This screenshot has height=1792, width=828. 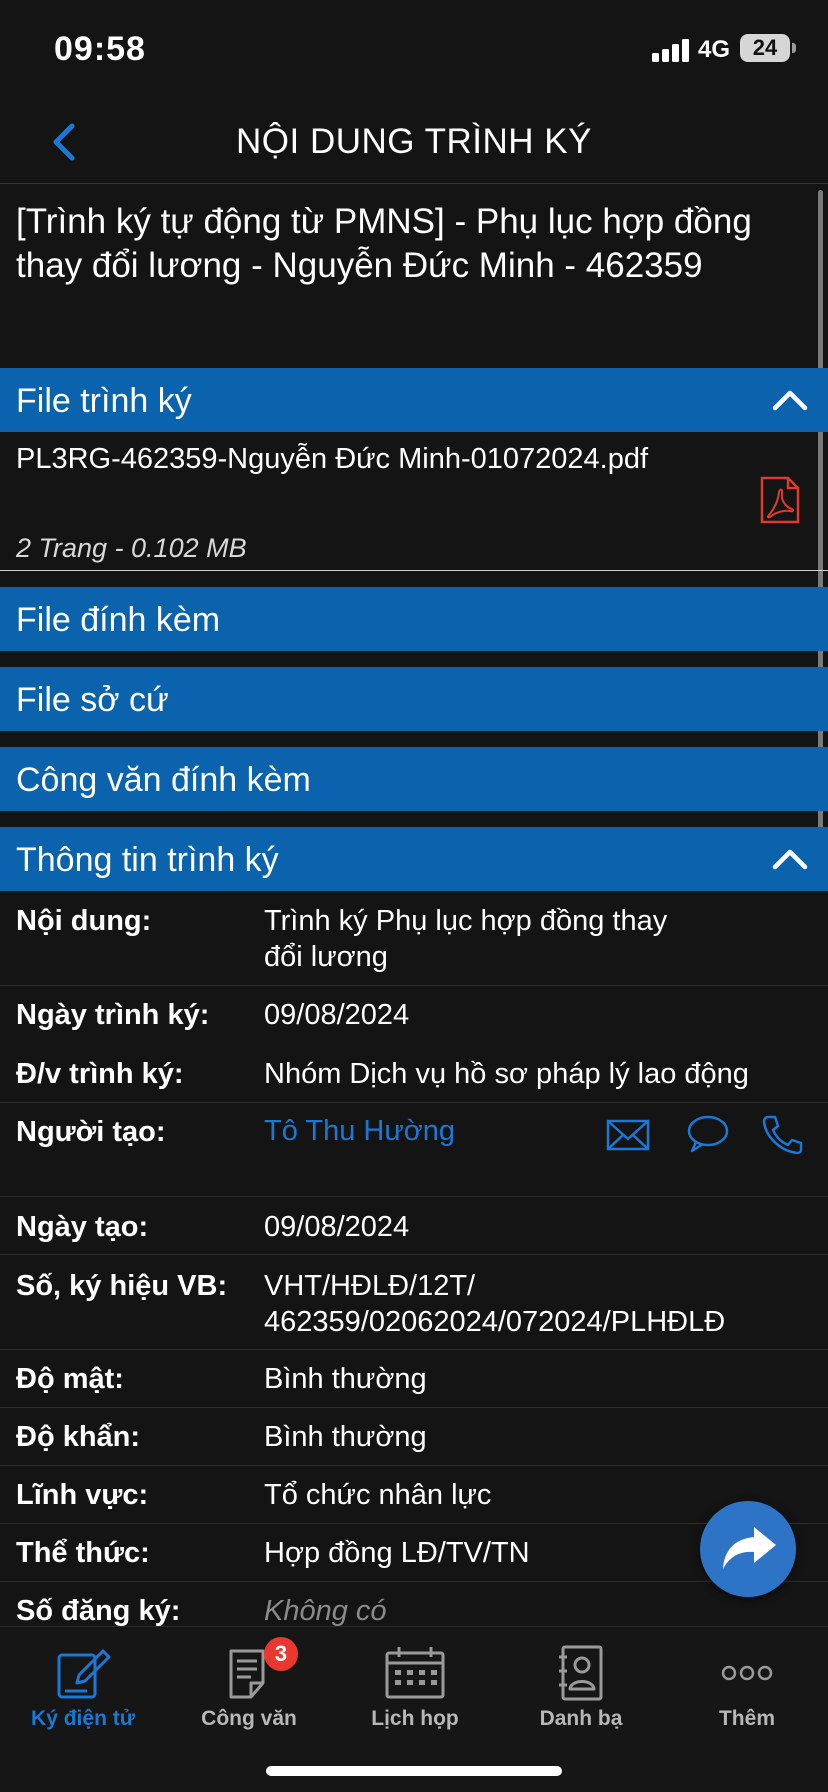 What do you see at coordinates (82, 1227) in the screenshot?
I see `info-label-ngay-tao: Ngày tạo:` at bounding box center [82, 1227].